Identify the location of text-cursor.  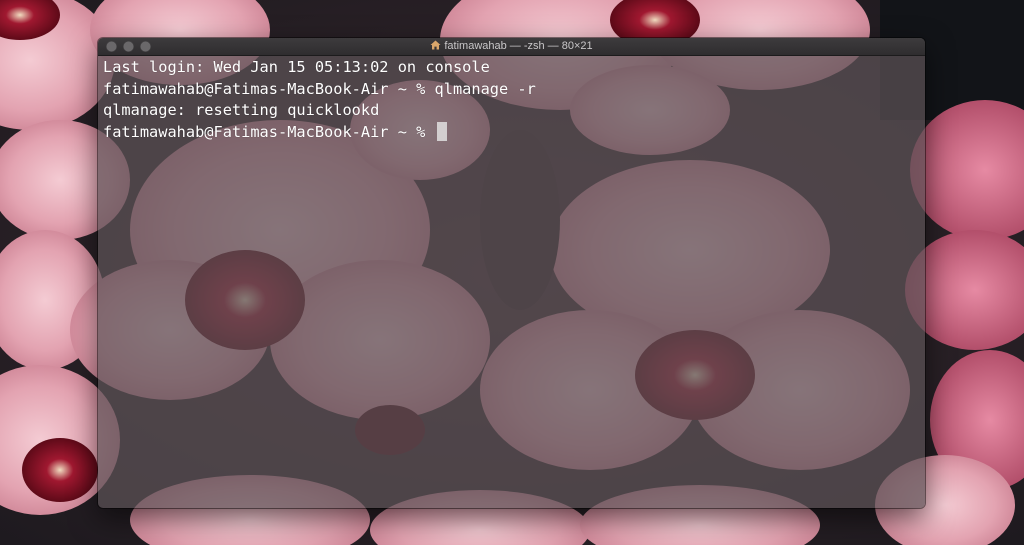
(441, 131).